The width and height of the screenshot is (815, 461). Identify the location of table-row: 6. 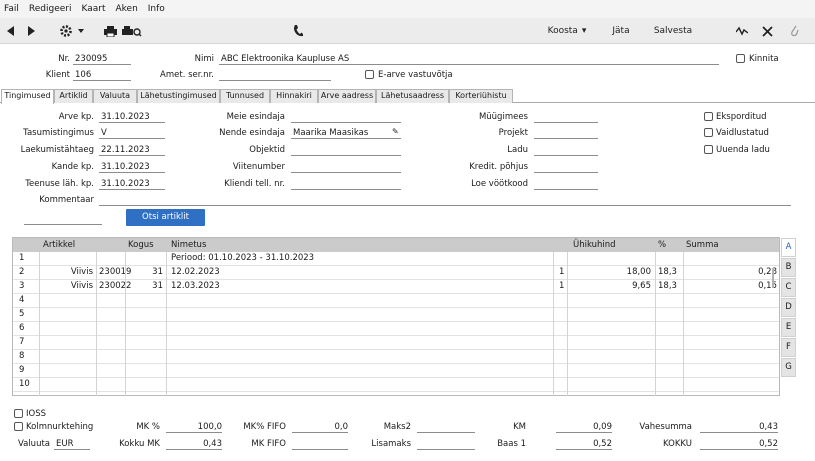
(396, 329).